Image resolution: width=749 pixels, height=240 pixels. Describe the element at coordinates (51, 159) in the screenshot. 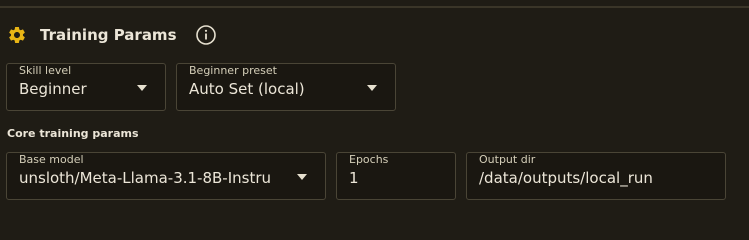

I see `base-model-label: Base model` at that location.